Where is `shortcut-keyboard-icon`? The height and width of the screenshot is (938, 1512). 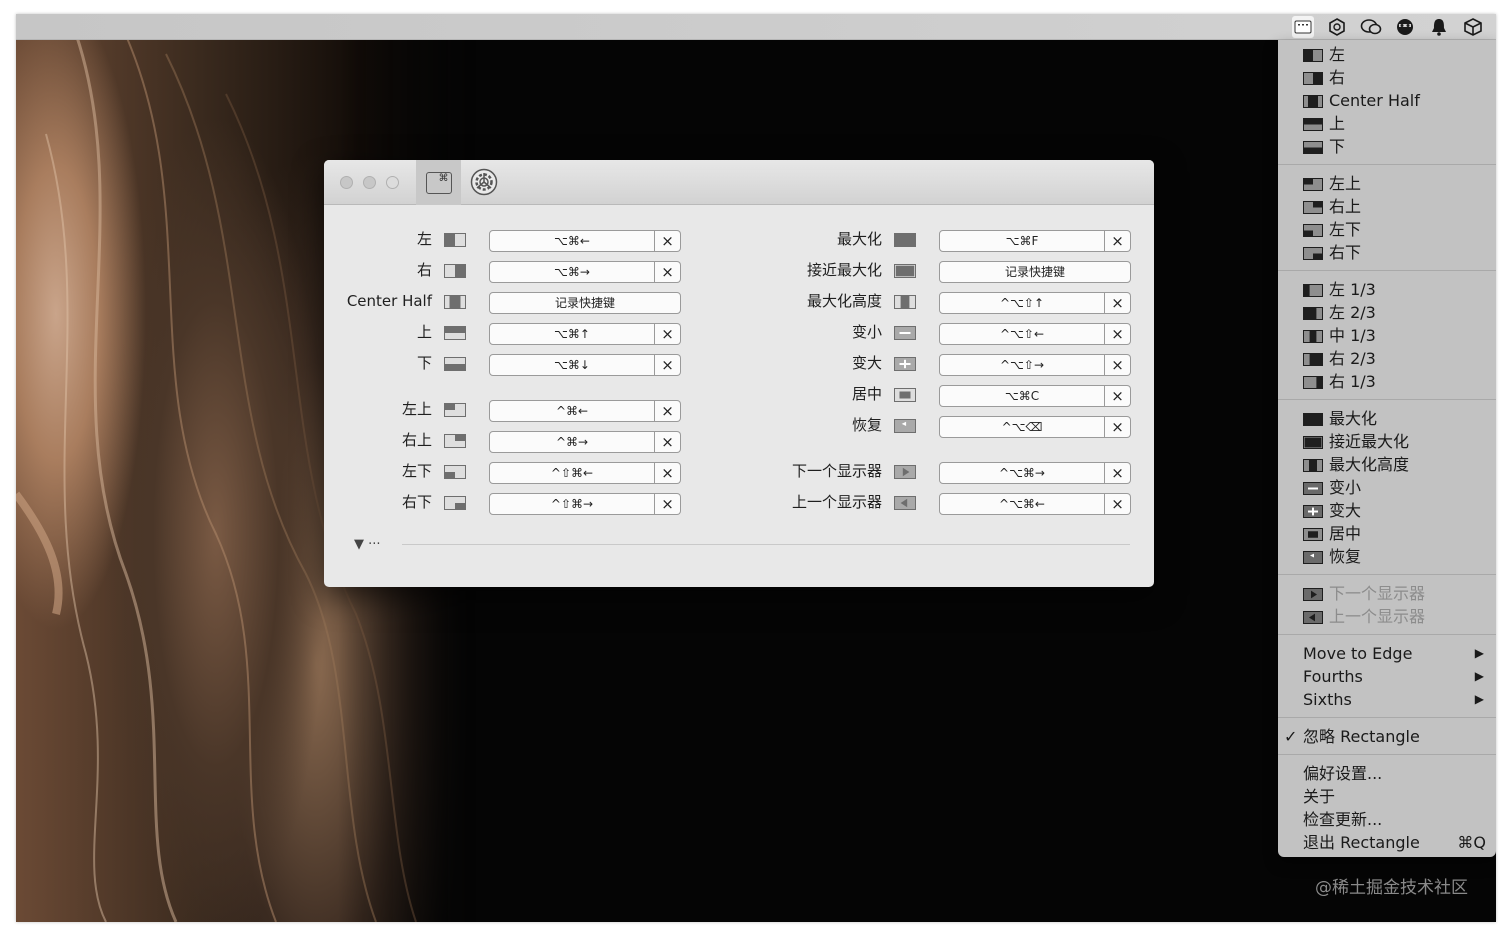 shortcut-keyboard-icon is located at coordinates (1303, 27).